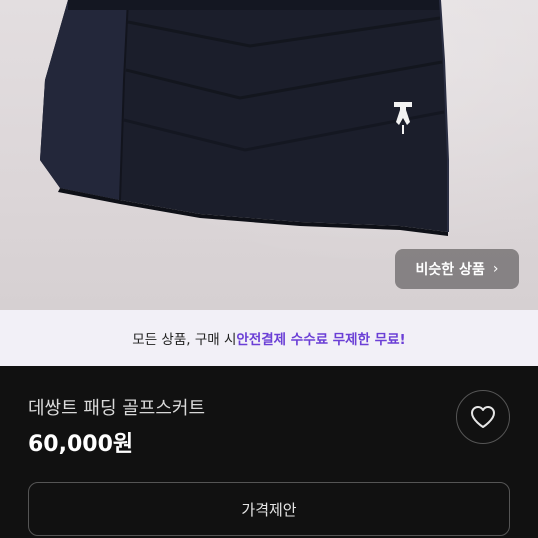 Image resolution: width=538 pixels, height=538 pixels. I want to click on price-offer-label: 가격제안, so click(269, 509).